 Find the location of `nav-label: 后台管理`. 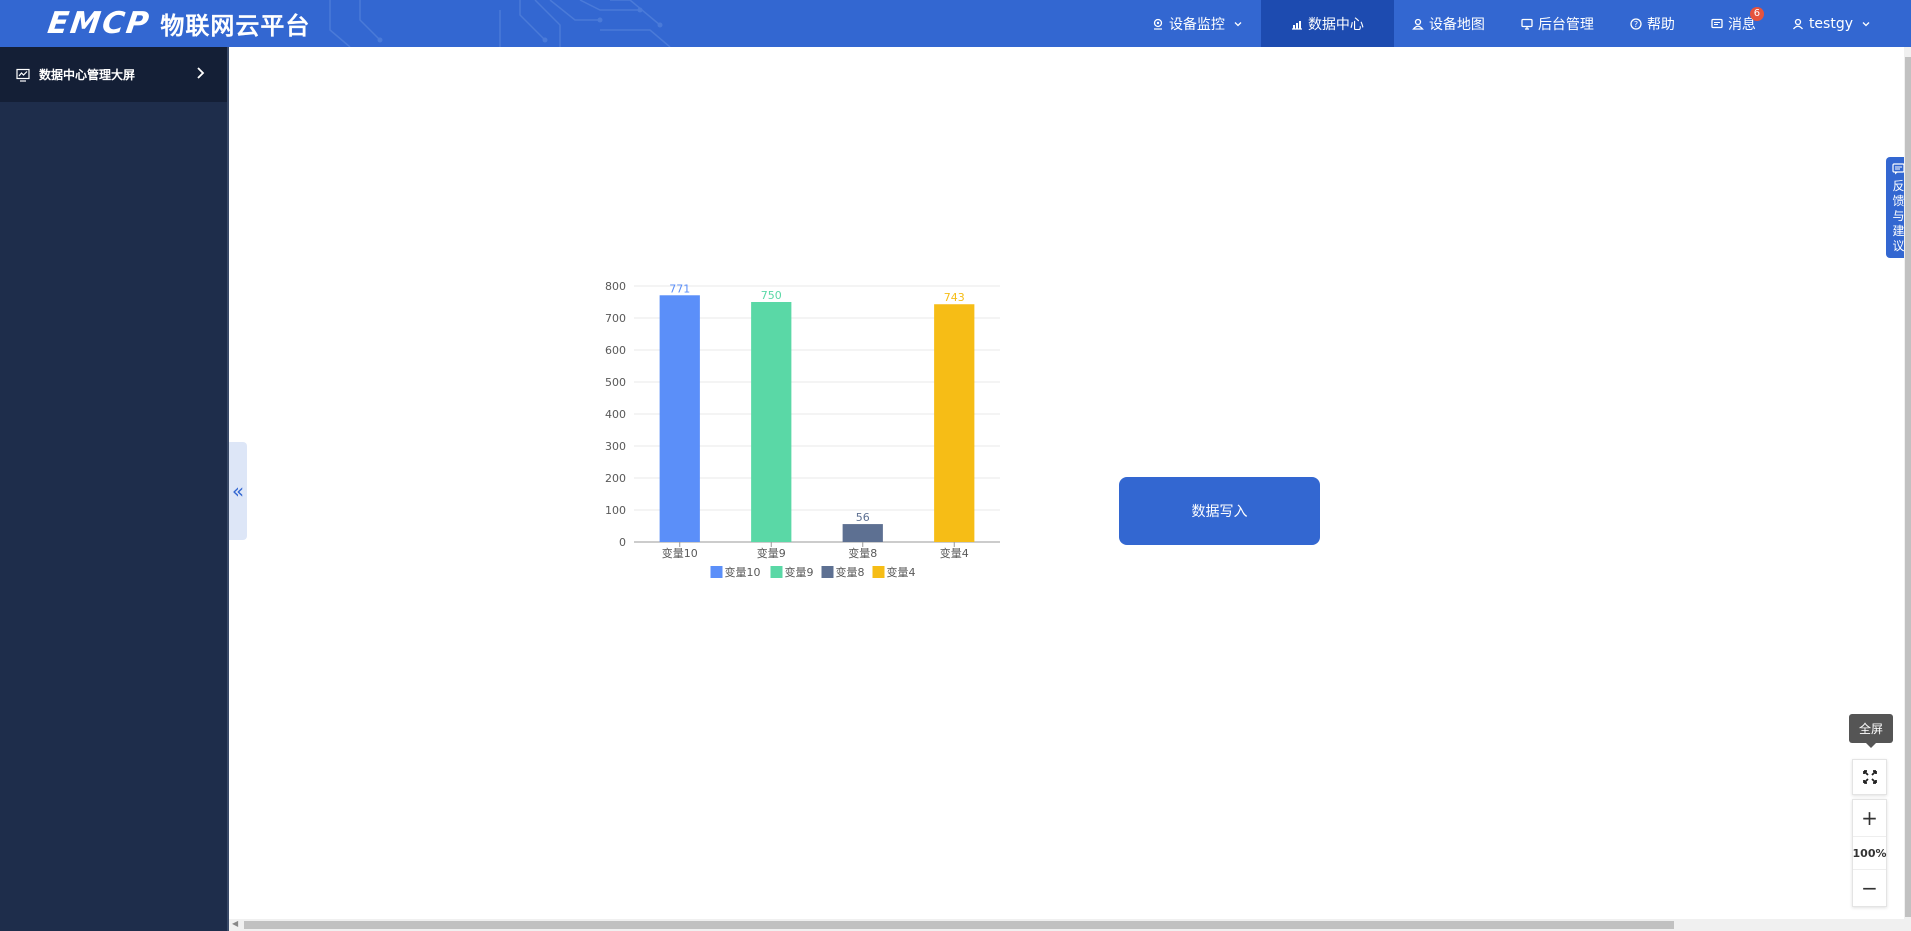

nav-label: 后台管理 is located at coordinates (1565, 24).